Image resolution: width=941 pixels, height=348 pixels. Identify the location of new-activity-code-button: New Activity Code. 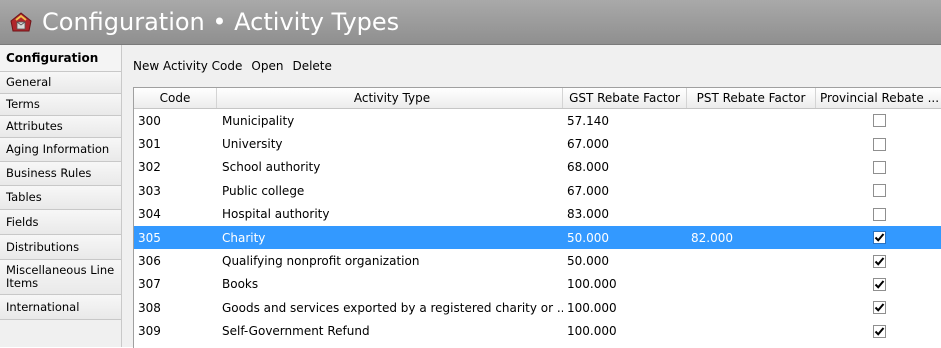
(187, 66).